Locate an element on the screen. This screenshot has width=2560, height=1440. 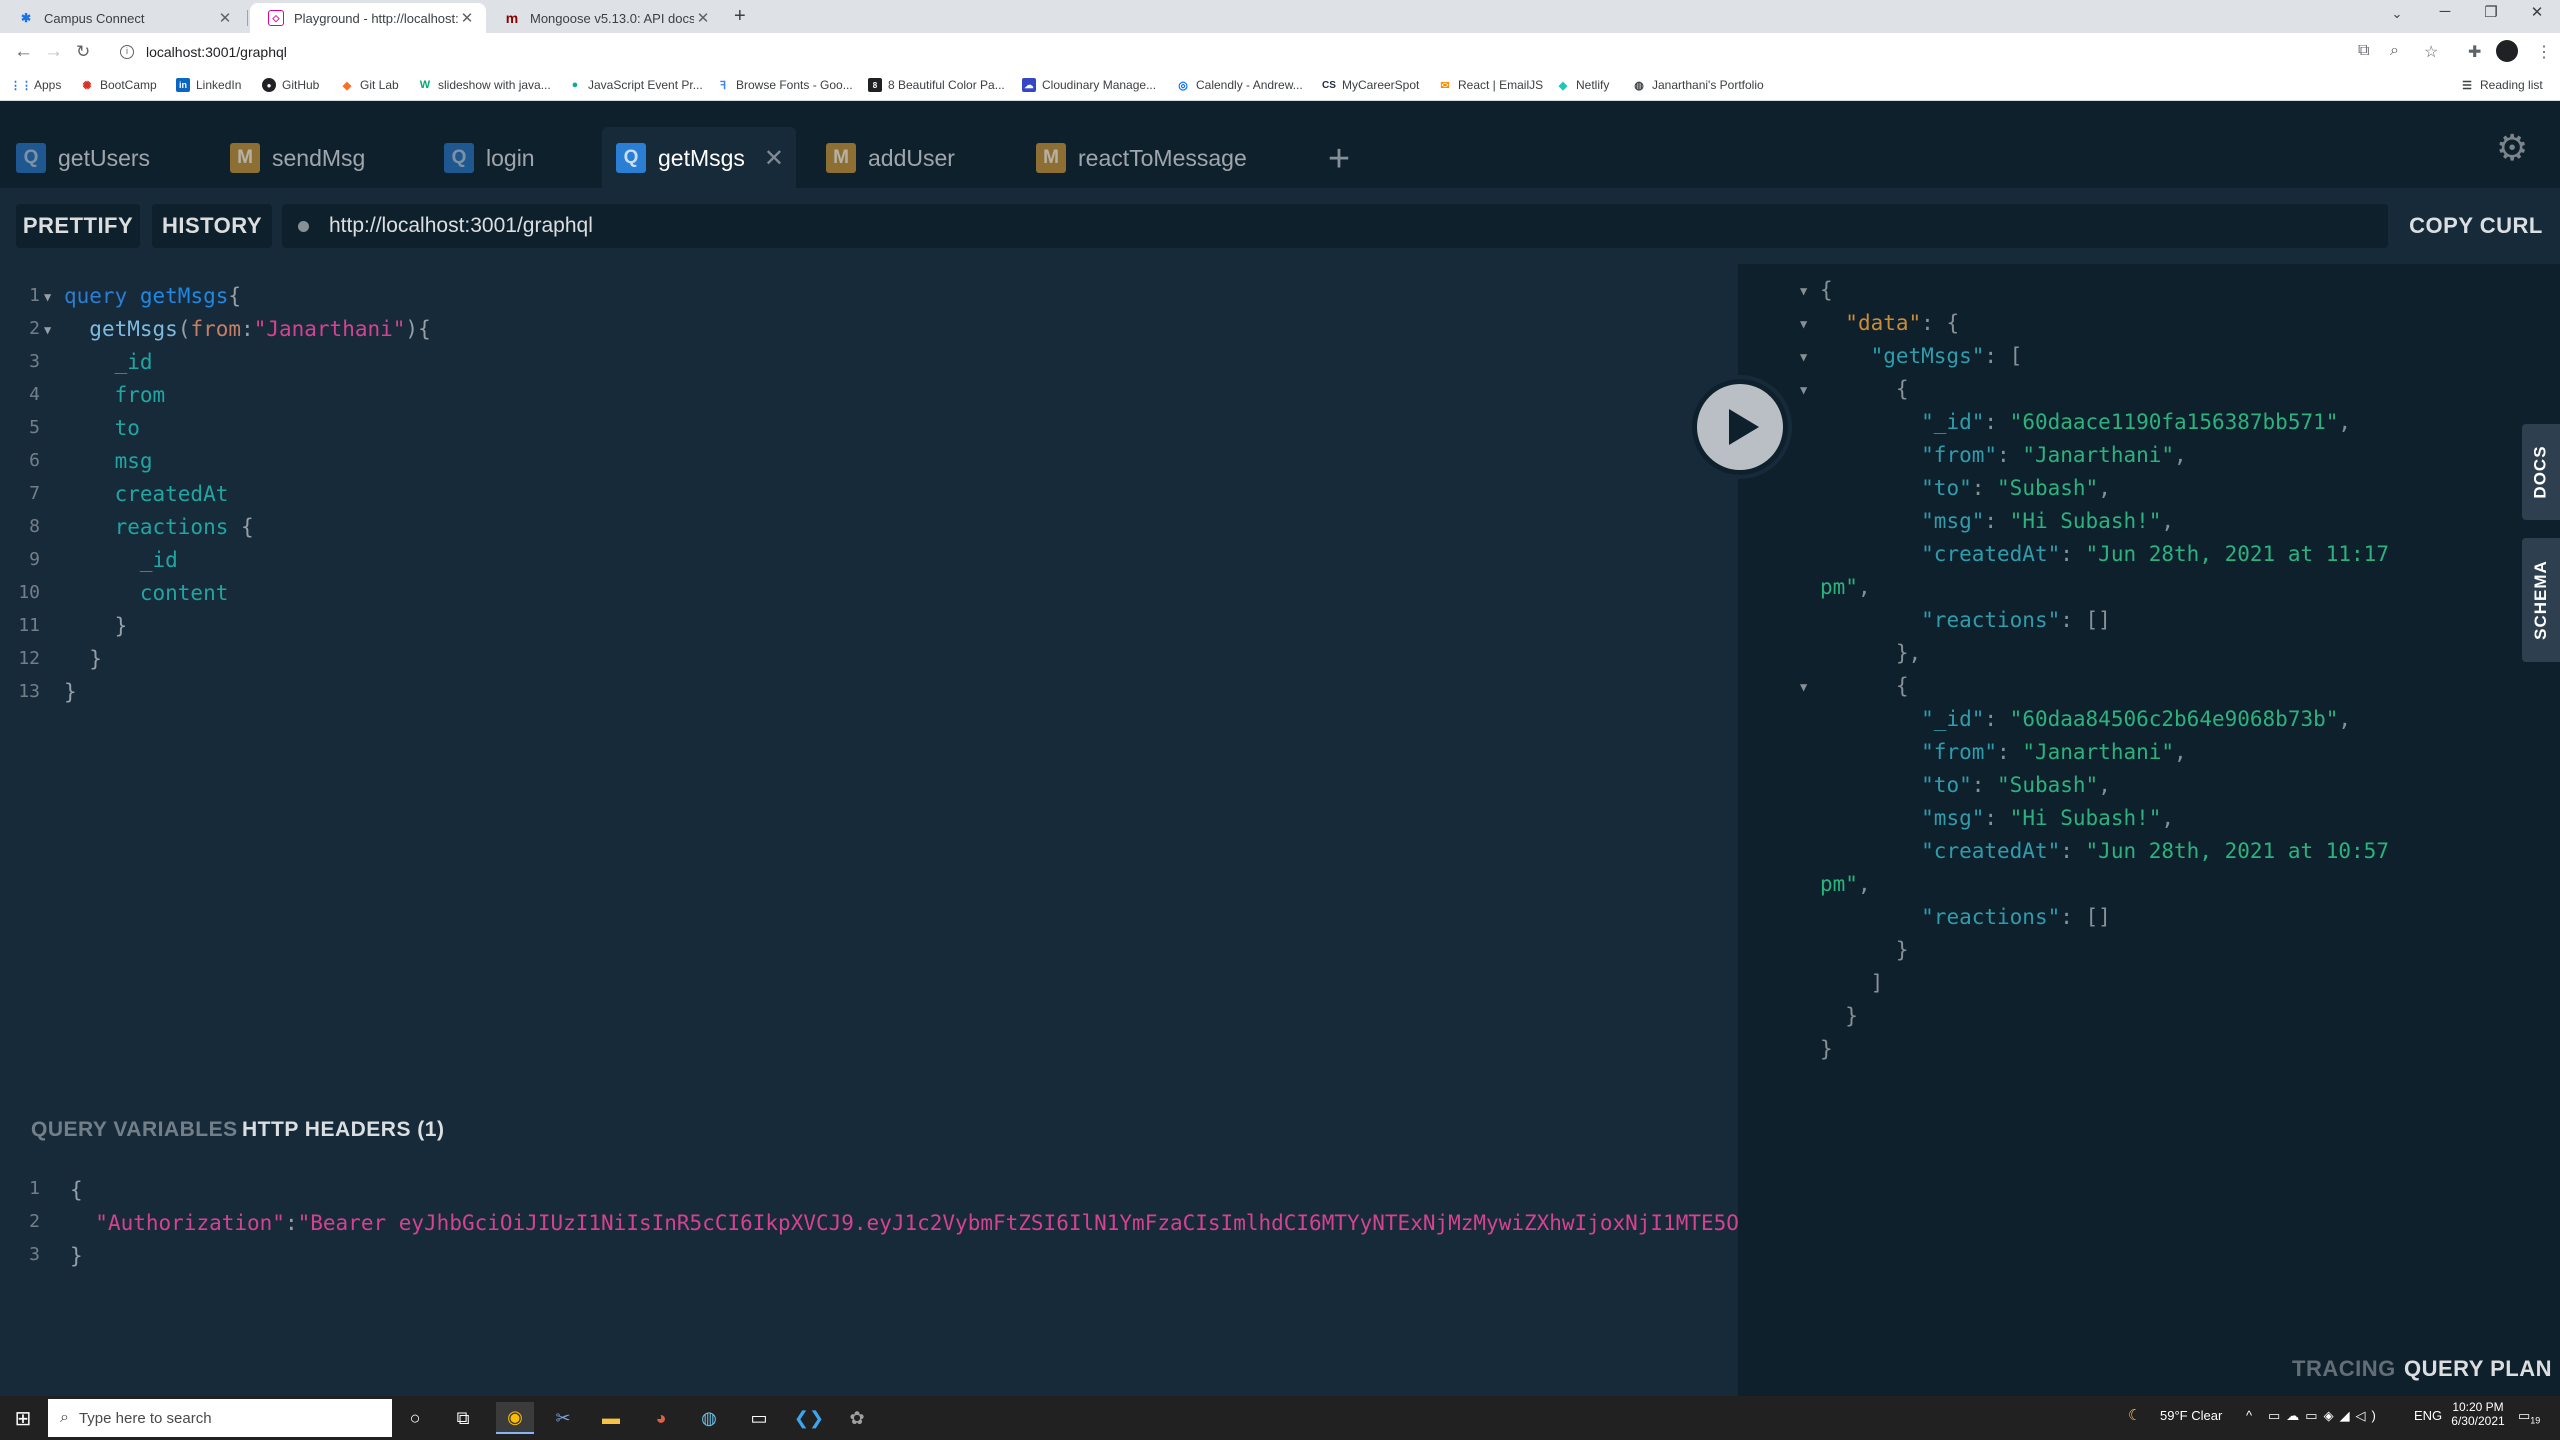
snipping-tool-icon: ✂ is located at coordinates (563, 1418).